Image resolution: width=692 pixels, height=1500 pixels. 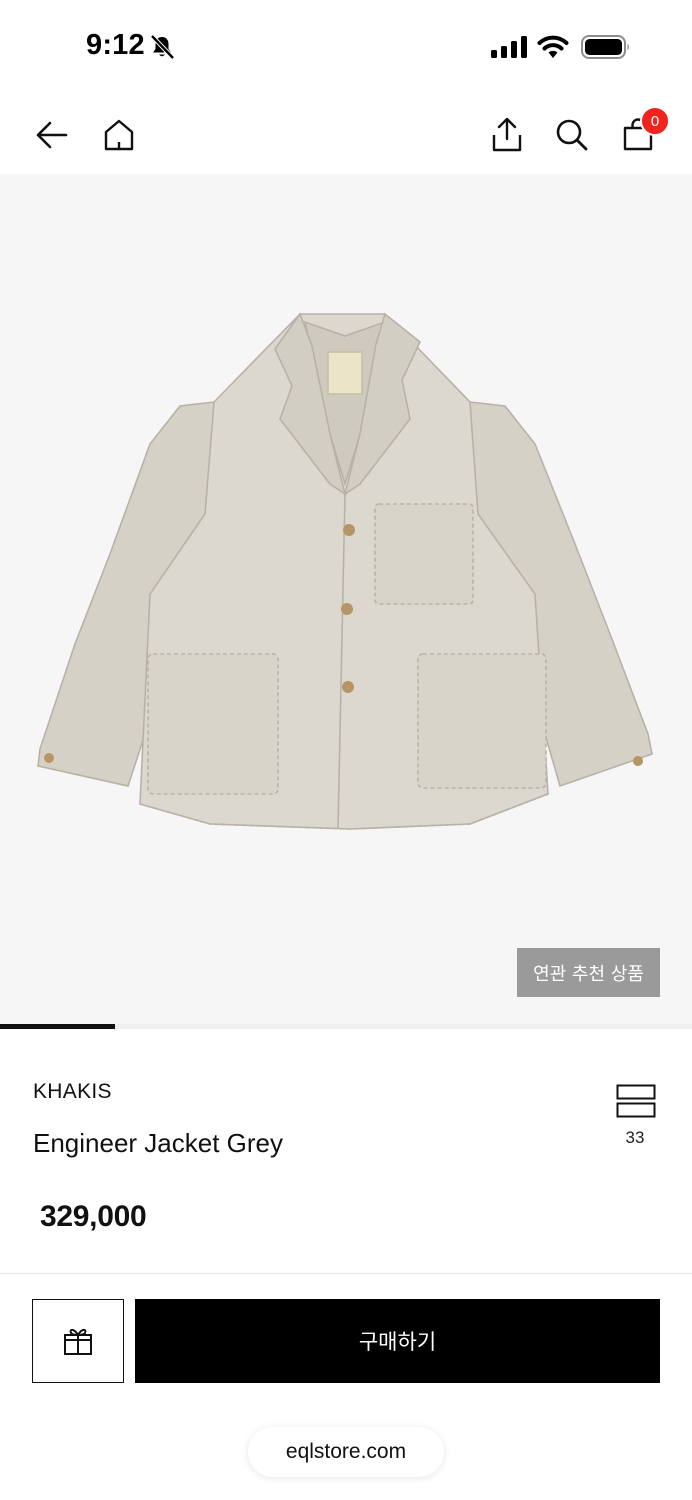 What do you see at coordinates (72, 1092) in the screenshot?
I see `brand-name: KHAKIS` at bounding box center [72, 1092].